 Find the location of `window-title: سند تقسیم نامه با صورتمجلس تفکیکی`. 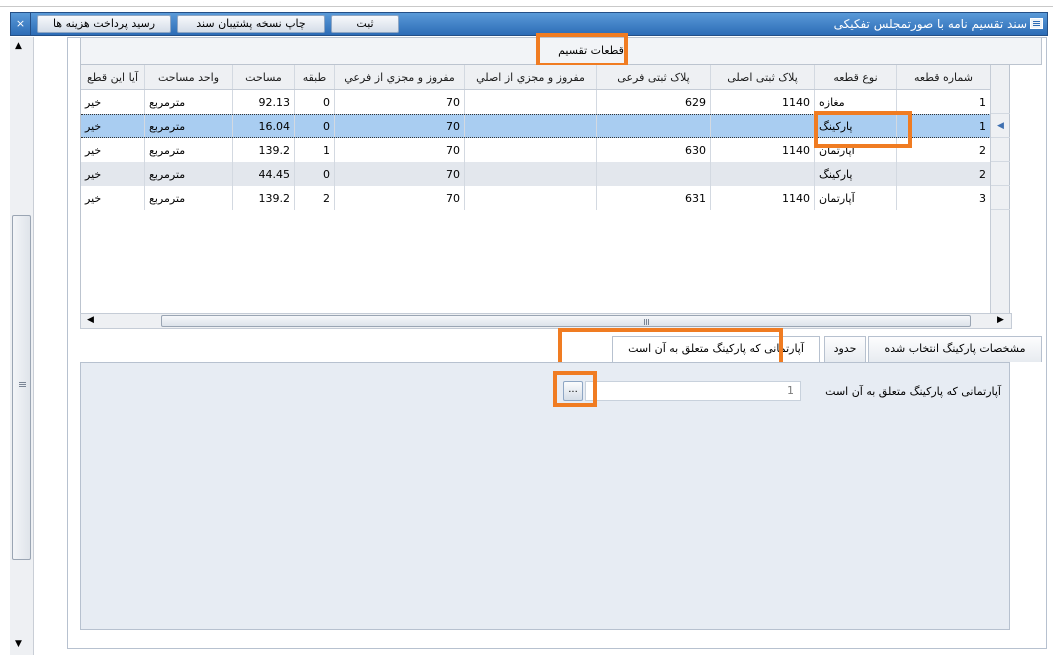

window-title: سند تقسیم نامه با صورتمجلس تفکیکی is located at coordinates (938, 24).